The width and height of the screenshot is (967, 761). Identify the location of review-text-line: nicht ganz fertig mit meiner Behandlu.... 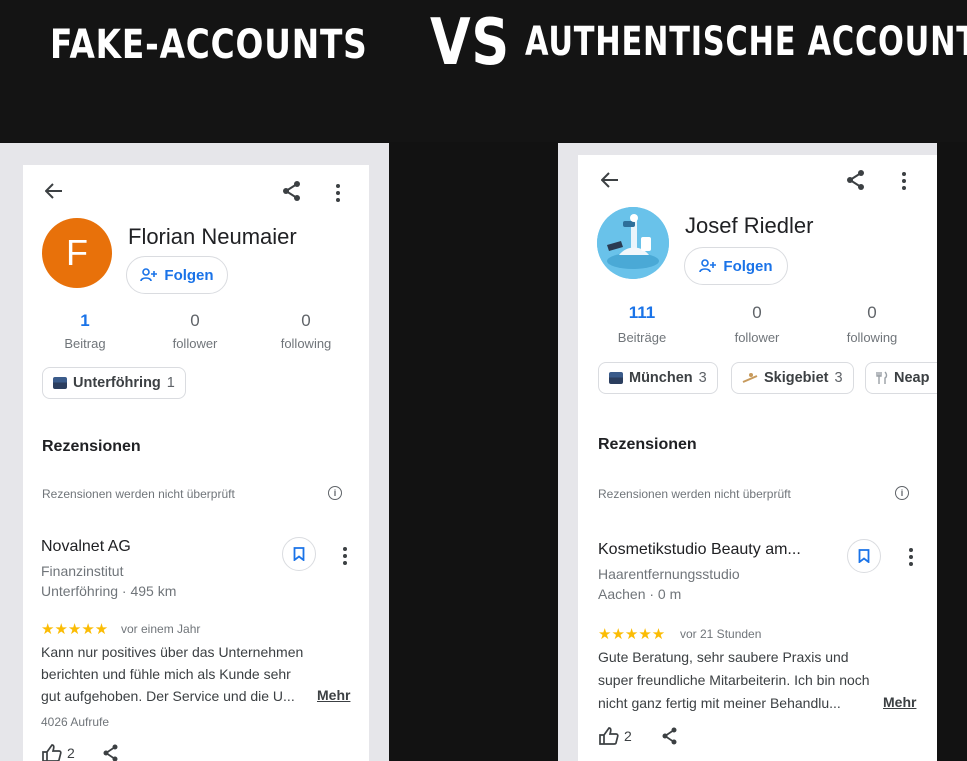
(719, 703).